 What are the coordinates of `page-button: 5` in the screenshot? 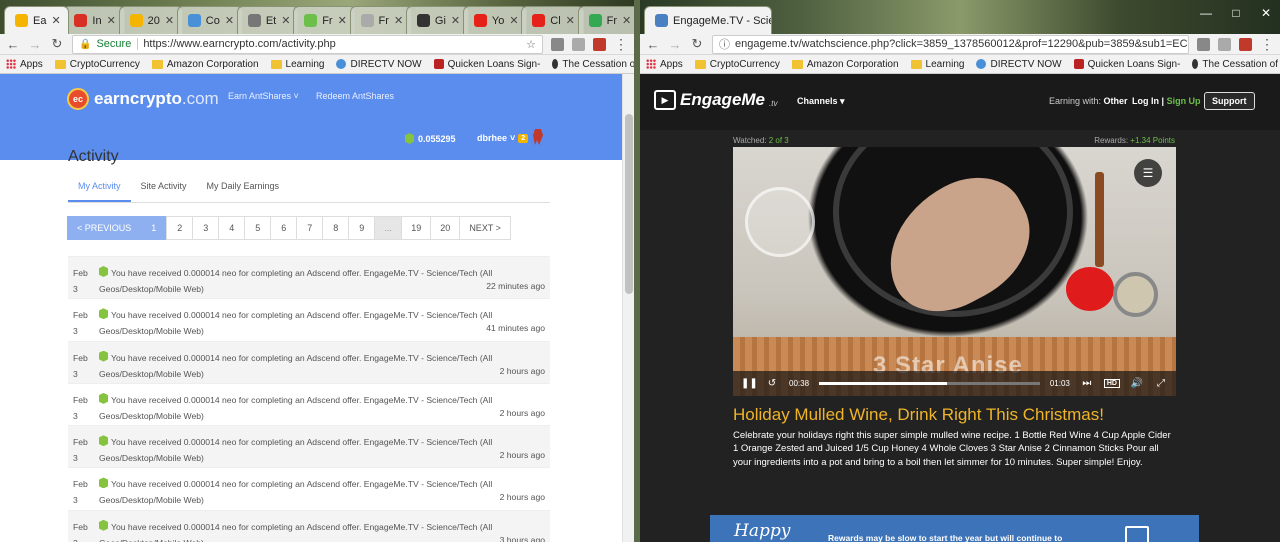 It's located at (258, 228).